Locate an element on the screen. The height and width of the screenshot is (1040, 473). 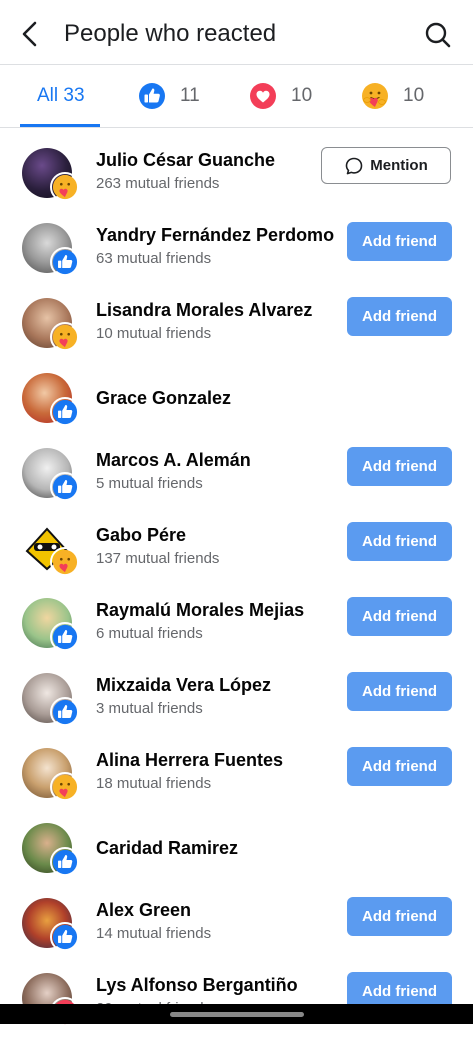
tab-love: 10 is located at coordinates (280, 96).